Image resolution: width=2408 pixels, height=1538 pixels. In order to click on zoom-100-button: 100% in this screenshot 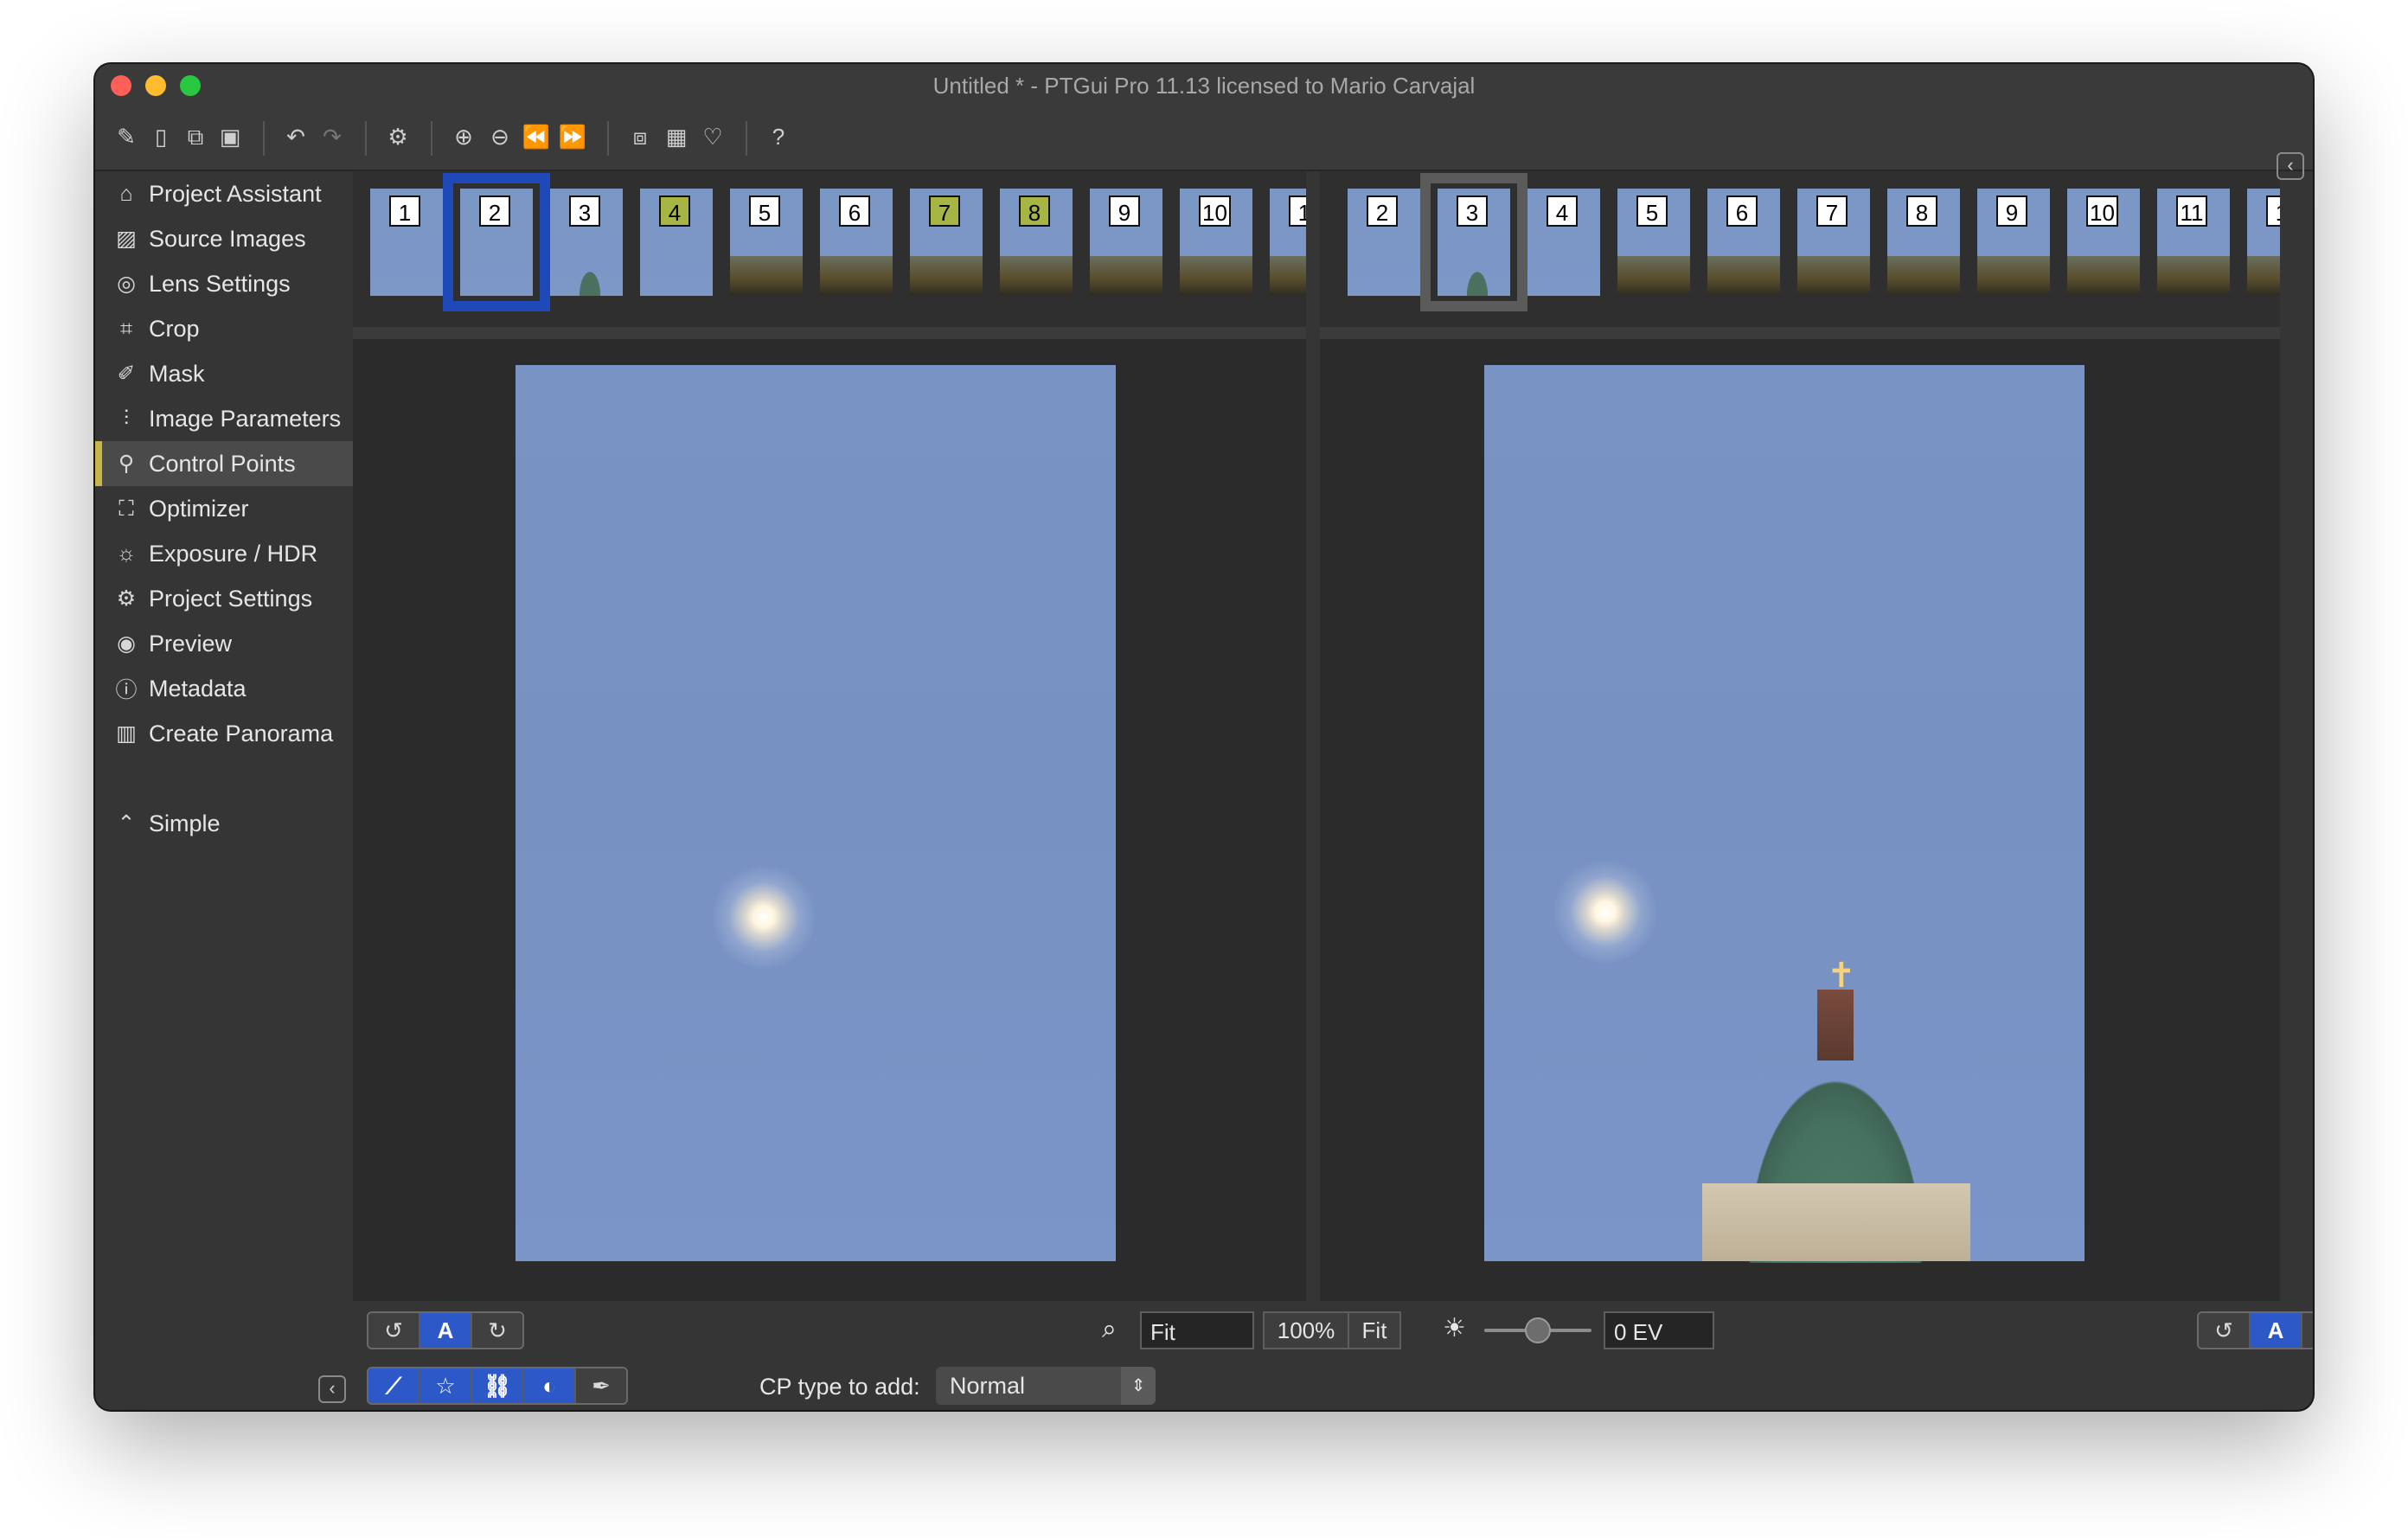, I will do `click(1306, 1330)`.